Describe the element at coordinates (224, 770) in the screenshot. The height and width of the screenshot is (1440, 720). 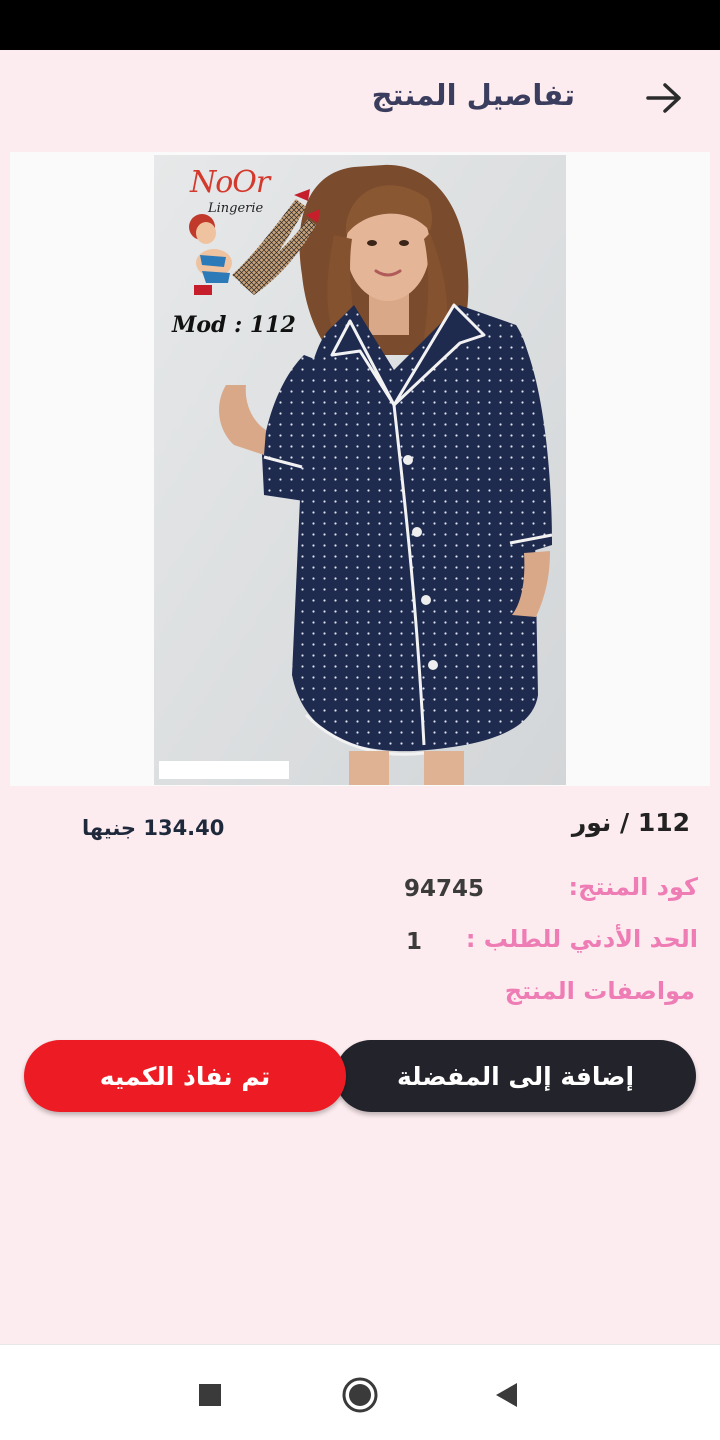
I see `image-watermark-strip` at that location.